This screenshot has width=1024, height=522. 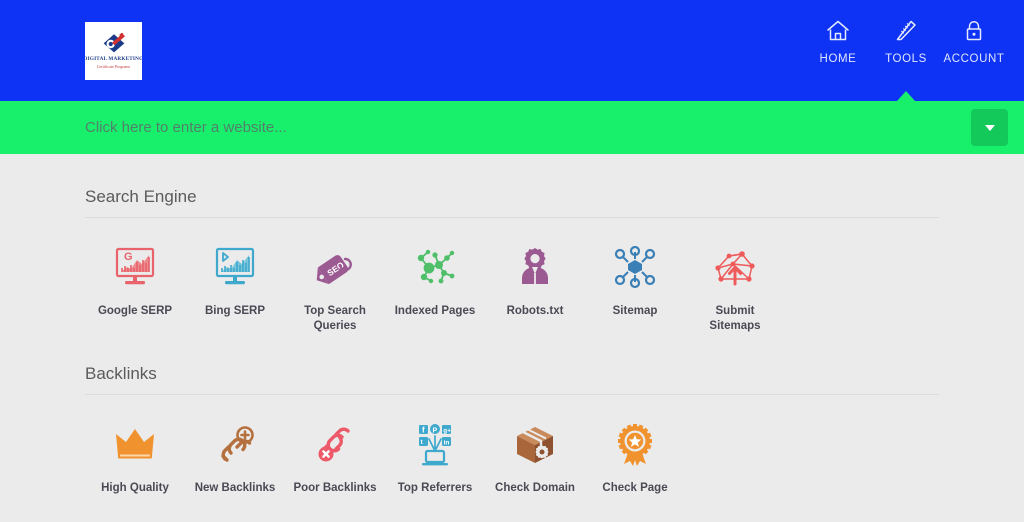 I want to click on tile-top-referrers: f P g+ t in Top Referrers, so click(x=435, y=457).